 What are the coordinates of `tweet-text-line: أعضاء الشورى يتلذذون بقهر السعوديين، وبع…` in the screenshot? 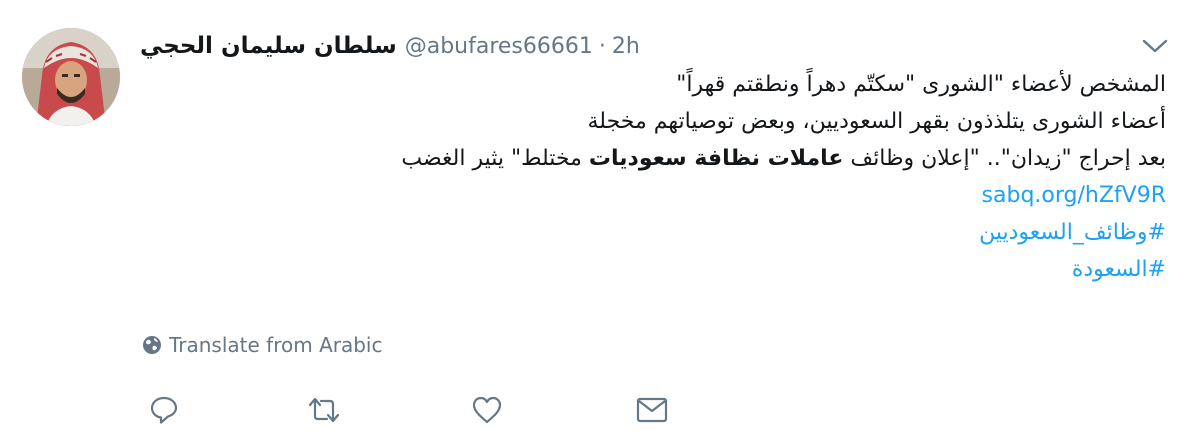 It's located at (877, 121).